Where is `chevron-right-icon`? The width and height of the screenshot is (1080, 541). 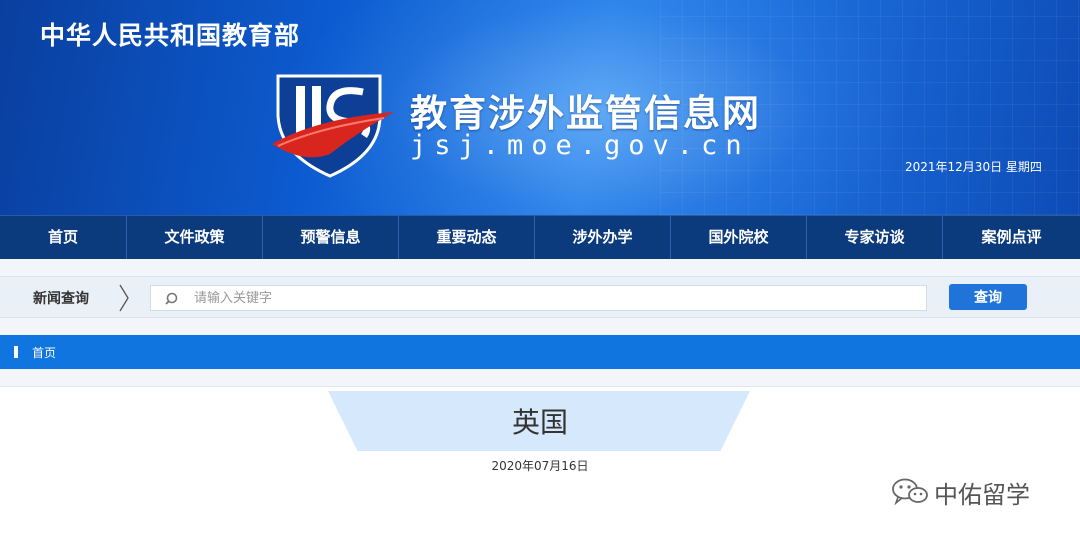 chevron-right-icon is located at coordinates (124, 298).